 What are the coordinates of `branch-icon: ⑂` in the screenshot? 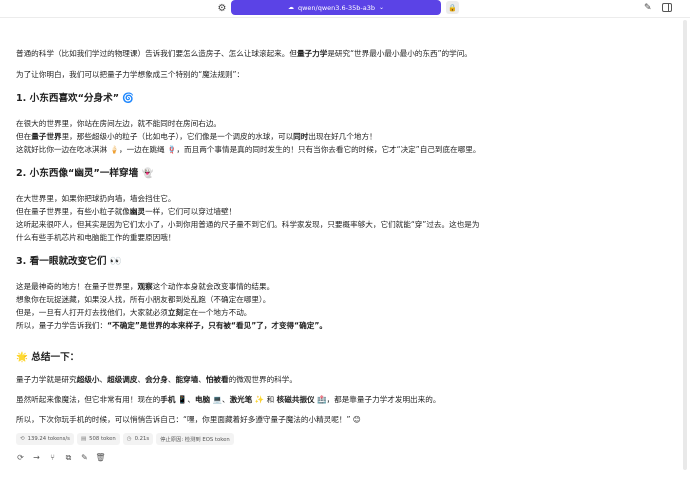 It's located at (52, 457).